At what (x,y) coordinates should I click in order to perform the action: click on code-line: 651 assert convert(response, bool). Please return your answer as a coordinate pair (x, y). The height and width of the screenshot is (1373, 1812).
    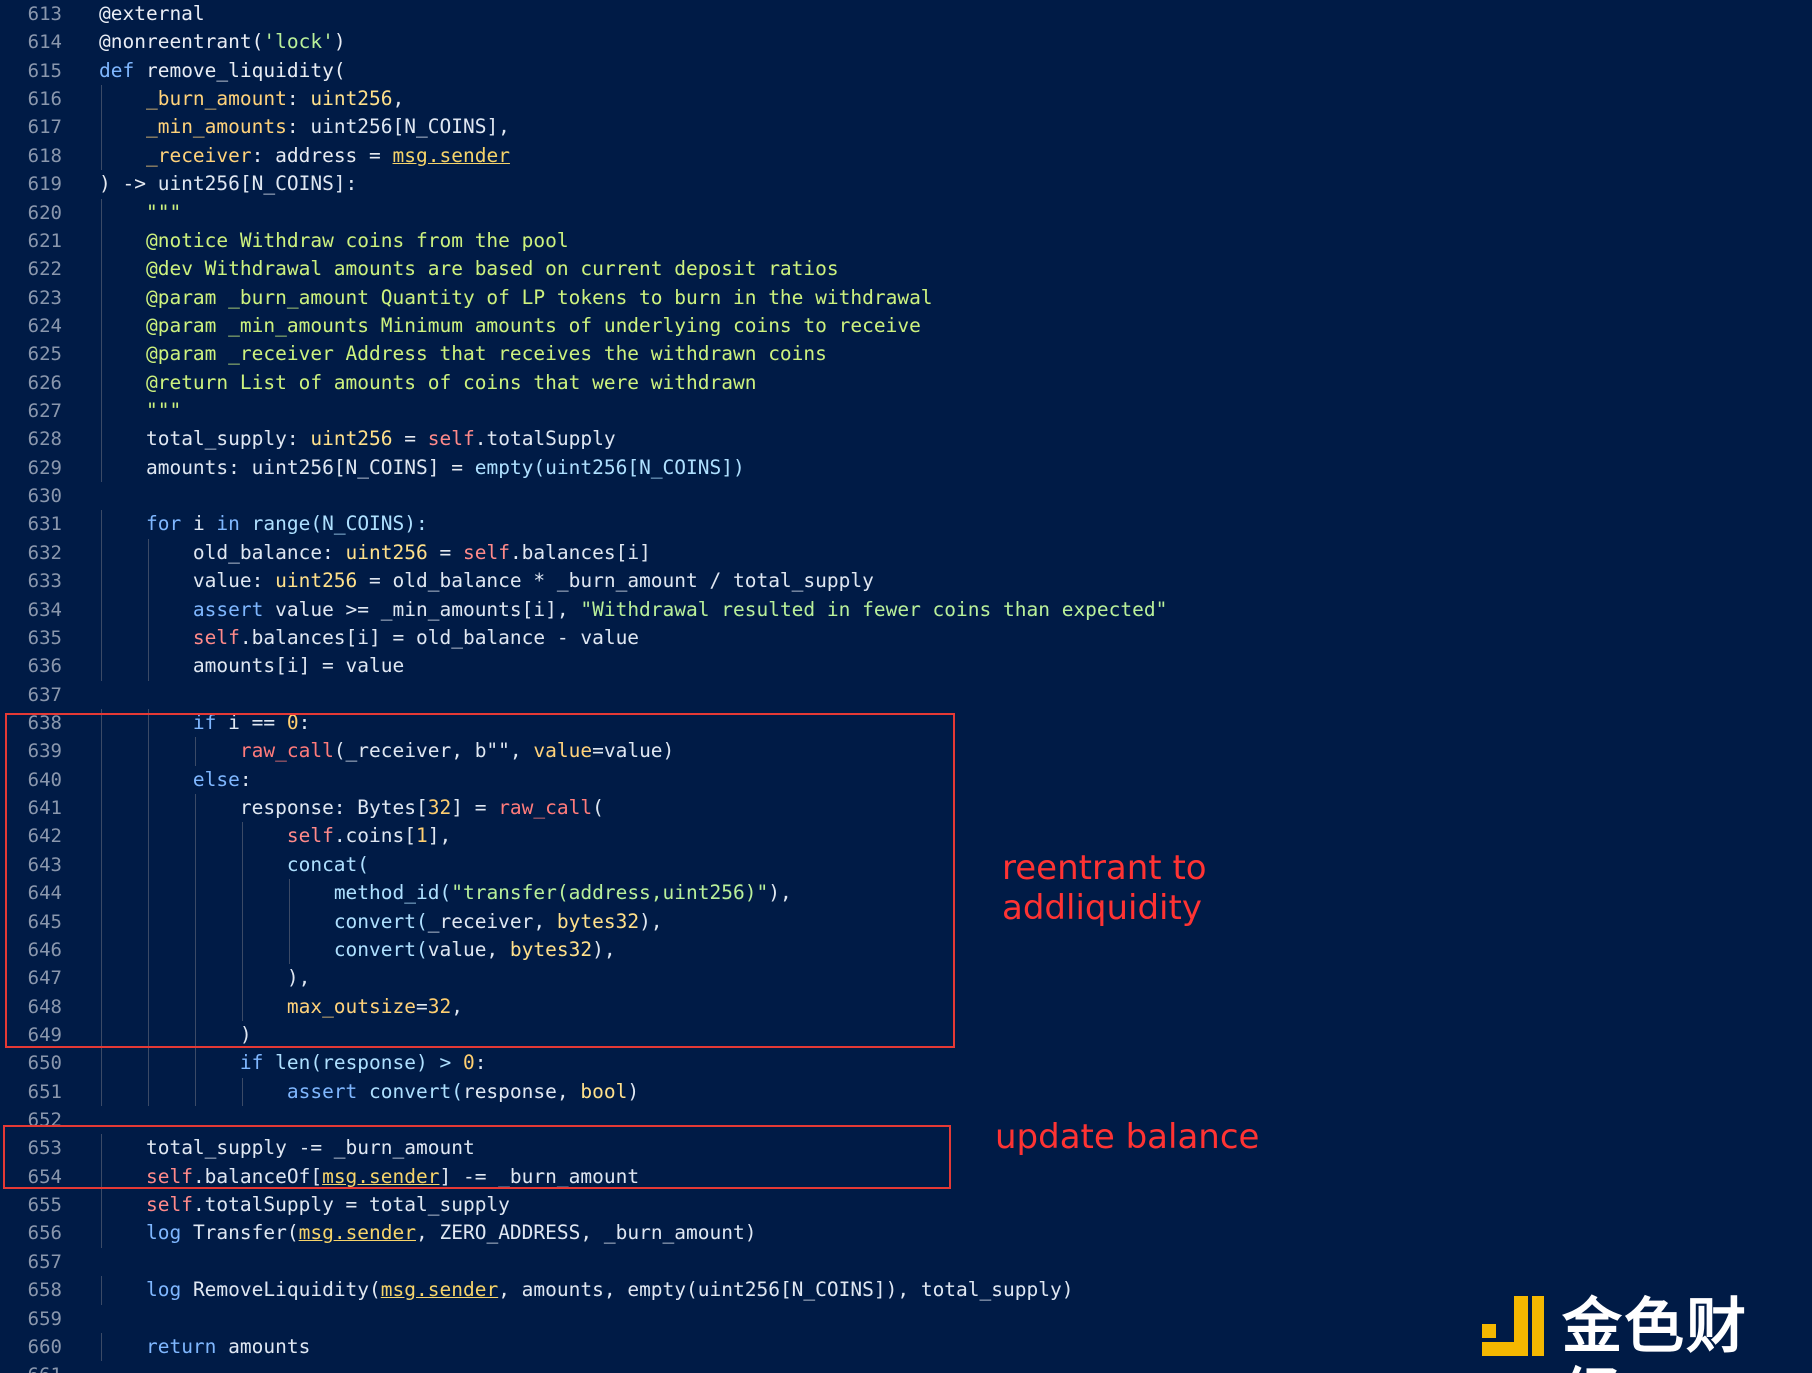
    Looking at the image, I should click on (906, 1092).